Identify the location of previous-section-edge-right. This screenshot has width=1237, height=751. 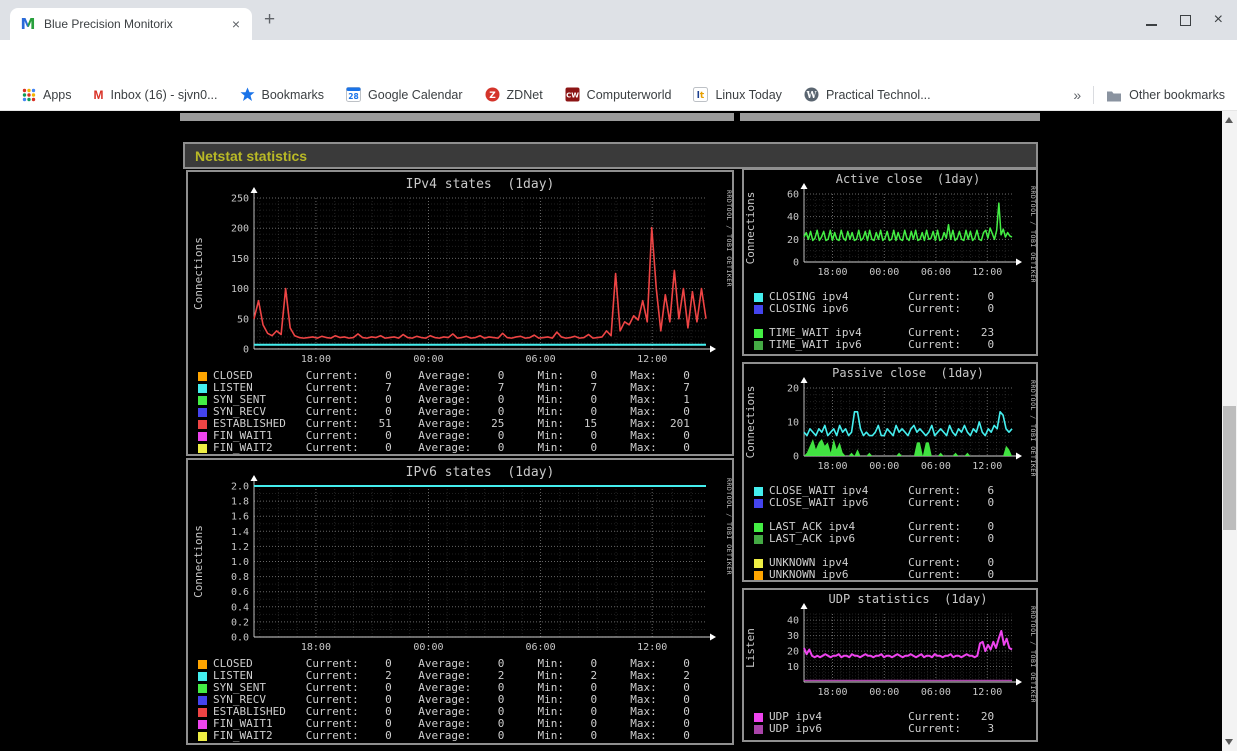
(890, 117).